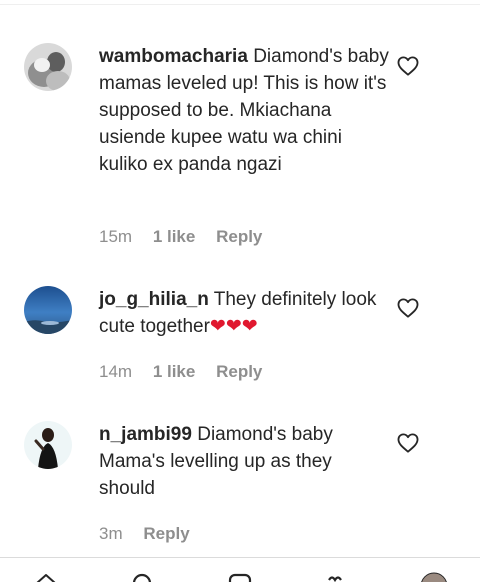 This screenshot has width=480, height=582. Describe the element at coordinates (337, 577) in the screenshot. I see `shop-icon` at that location.